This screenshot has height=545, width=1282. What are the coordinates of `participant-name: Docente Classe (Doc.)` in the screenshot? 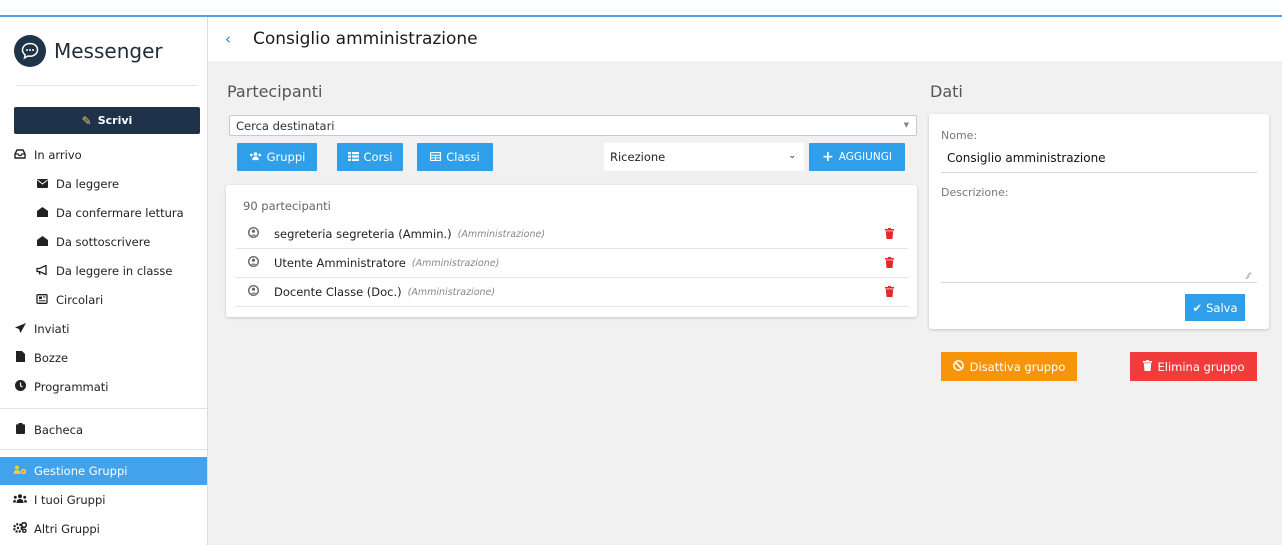 It's located at (338, 292).